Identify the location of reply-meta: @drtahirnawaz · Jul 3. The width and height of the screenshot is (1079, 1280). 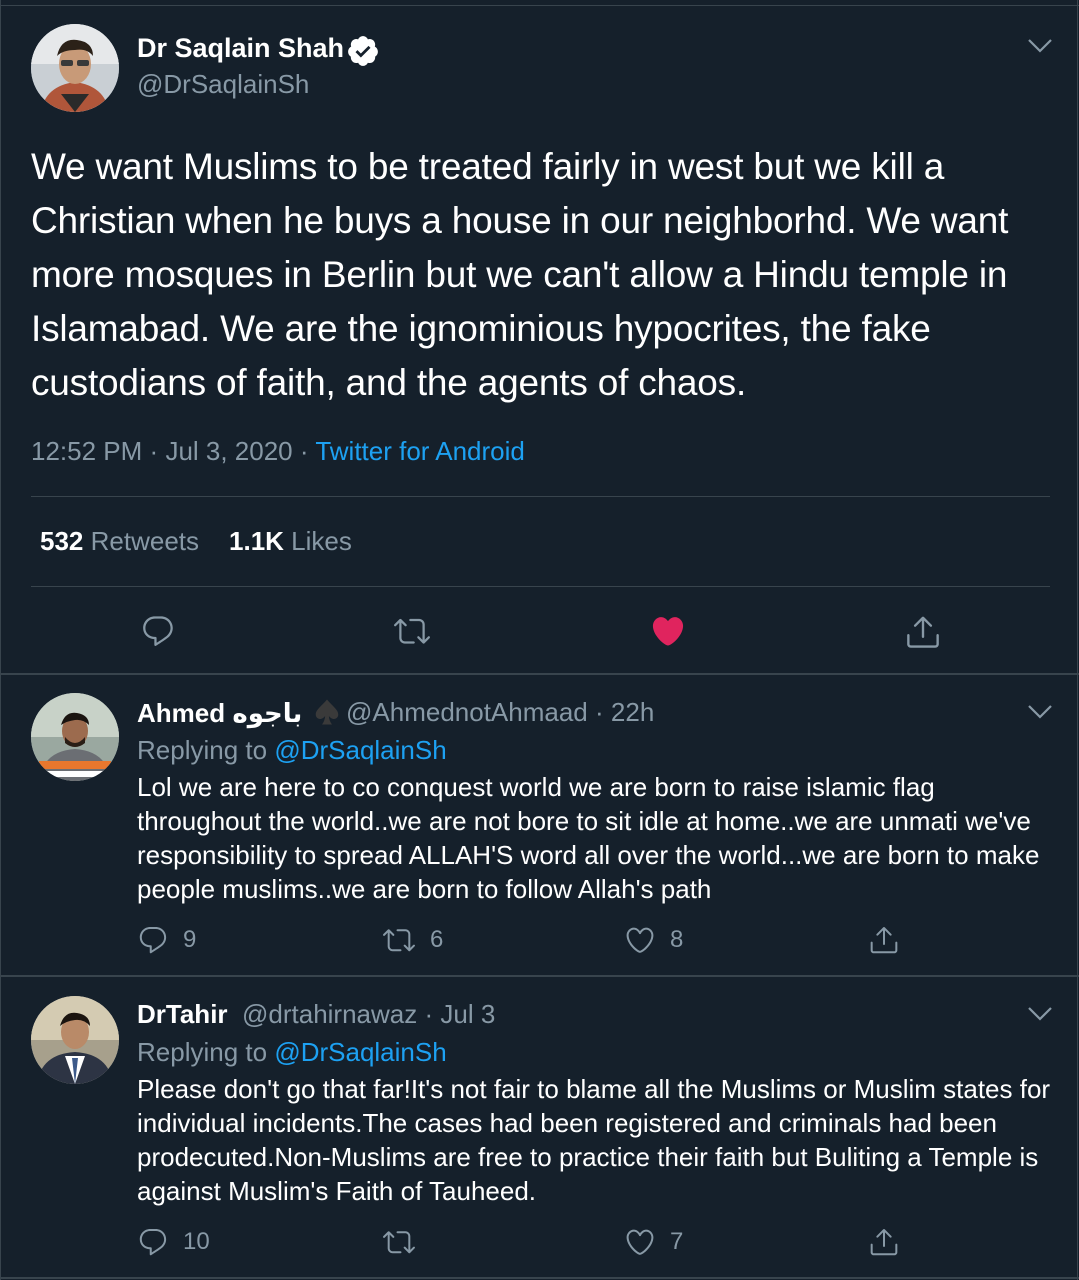
(368, 1014).